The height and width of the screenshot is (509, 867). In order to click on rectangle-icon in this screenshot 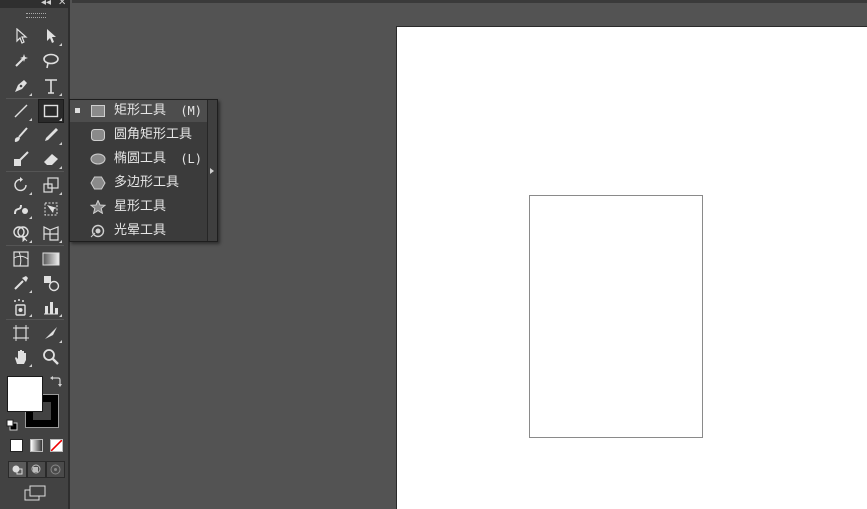, I will do `click(98, 111)`.